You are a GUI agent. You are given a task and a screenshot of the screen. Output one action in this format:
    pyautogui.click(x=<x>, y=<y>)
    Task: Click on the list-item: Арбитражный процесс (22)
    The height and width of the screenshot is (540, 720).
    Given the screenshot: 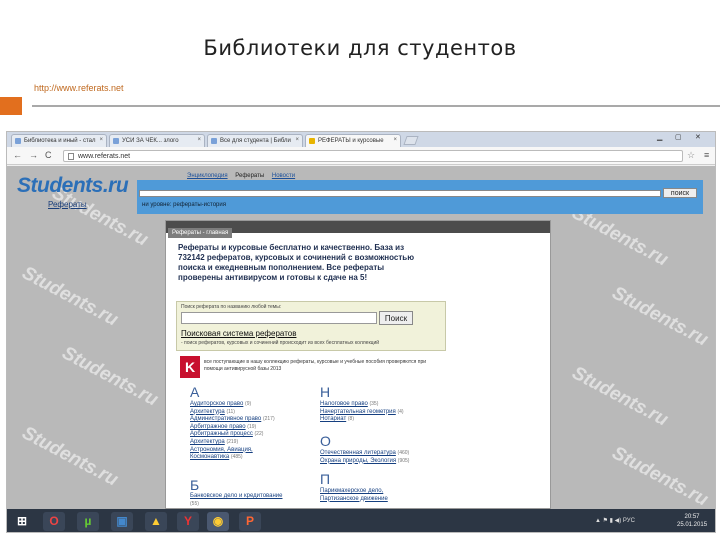 What is the action you would take?
    pyautogui.click(x=232, y=435)
    